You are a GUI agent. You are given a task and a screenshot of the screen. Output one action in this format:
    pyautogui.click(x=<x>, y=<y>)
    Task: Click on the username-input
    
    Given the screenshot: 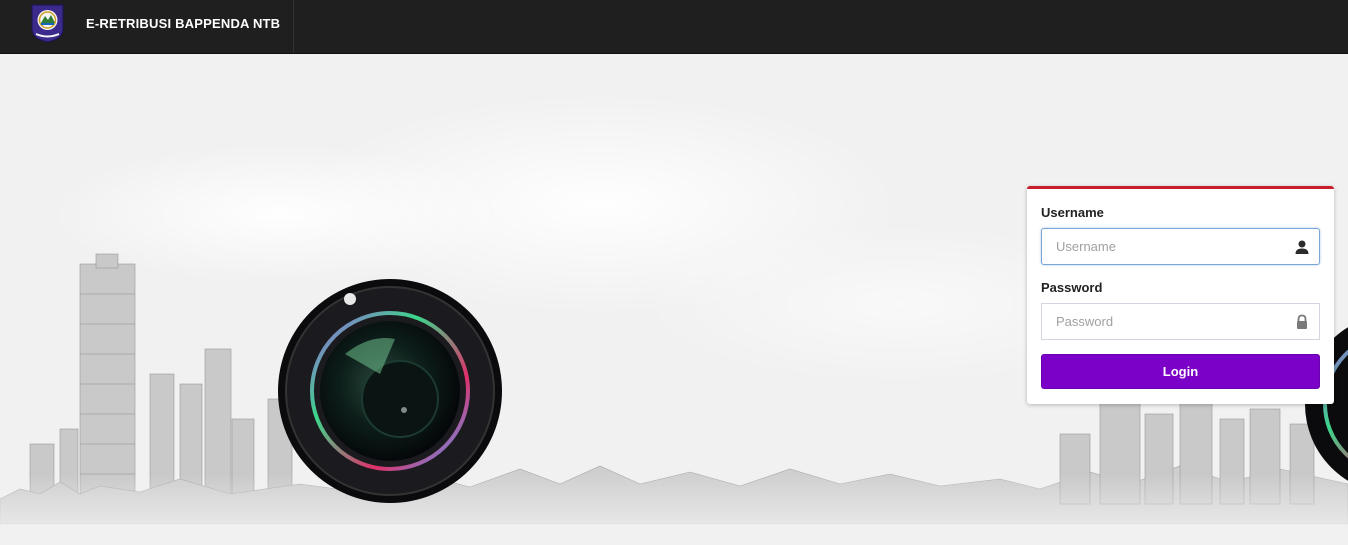 What is the action you would take?
    pyautogui.click(x=1169, y=246)
    